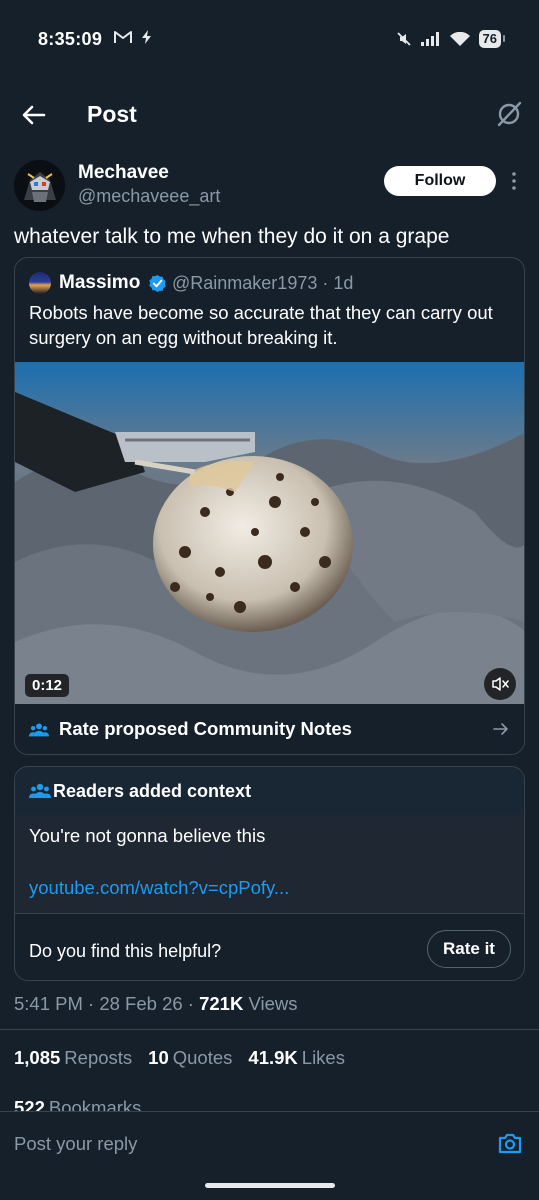  Describe the element at coordinates (323, 1057) in the screenshot. I see `likes-label: Likes` at that location.